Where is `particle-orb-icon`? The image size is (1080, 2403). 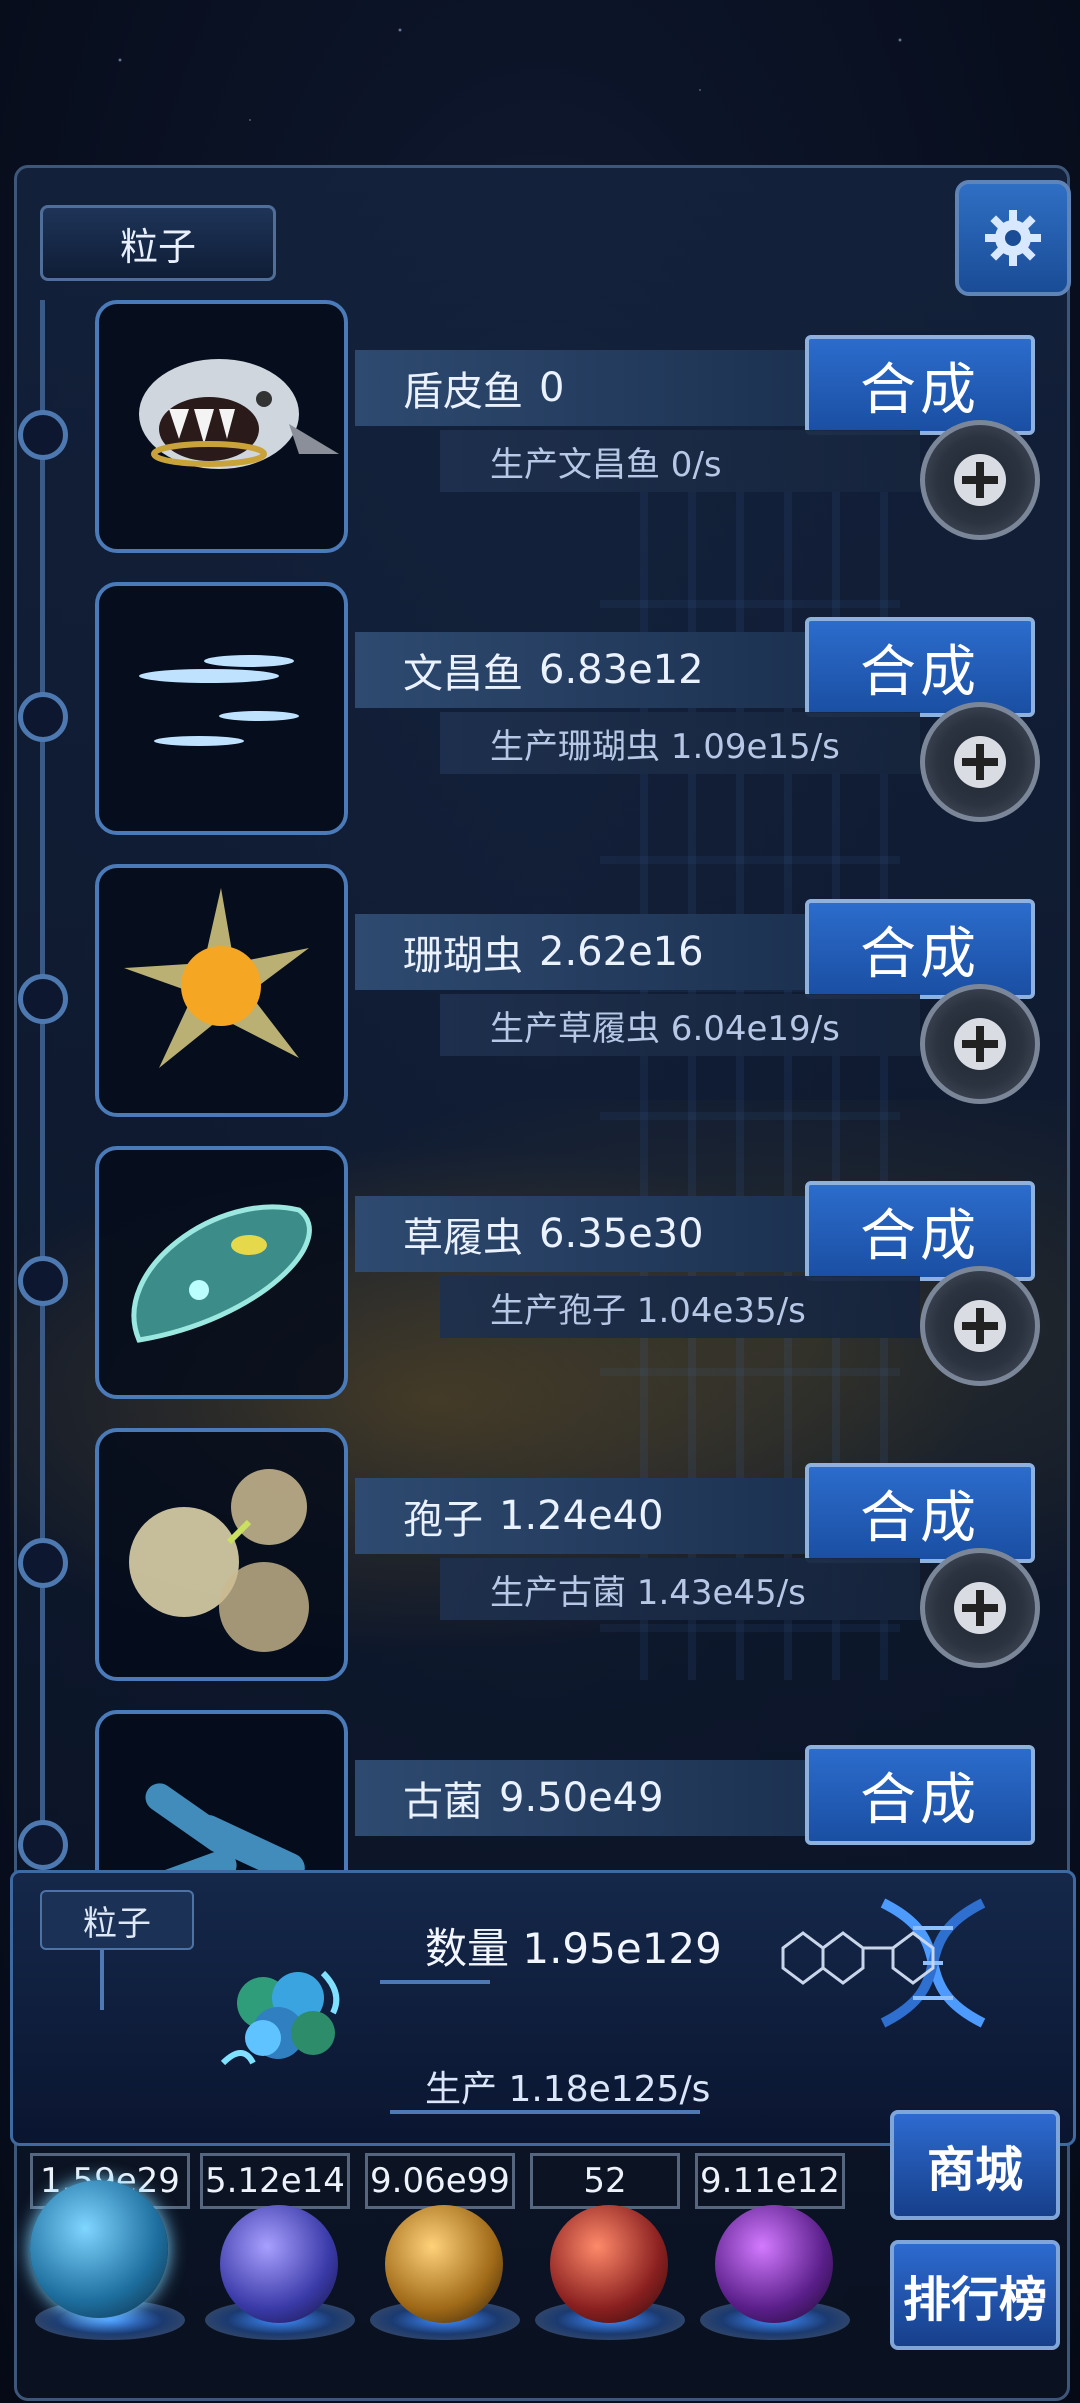
particle-orb-icon is located at coordinates (99, 2249).